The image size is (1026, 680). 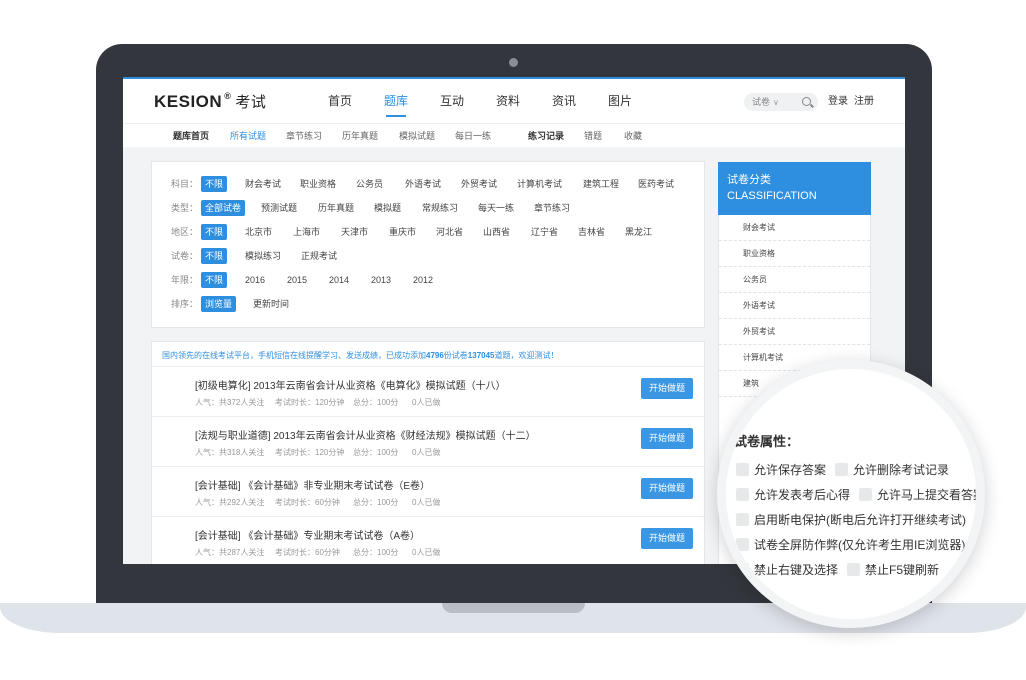 I want to click on filter-option: 吉林省, so click(x=591, y=232).